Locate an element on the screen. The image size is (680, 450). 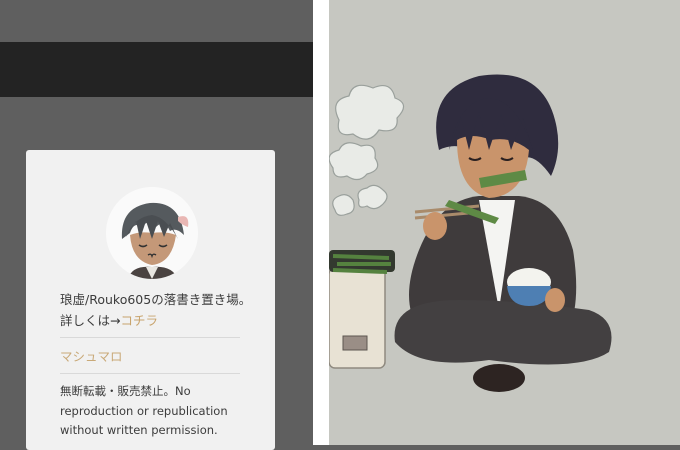
notice-line: without written permission. is located at coordinates (139, 430).